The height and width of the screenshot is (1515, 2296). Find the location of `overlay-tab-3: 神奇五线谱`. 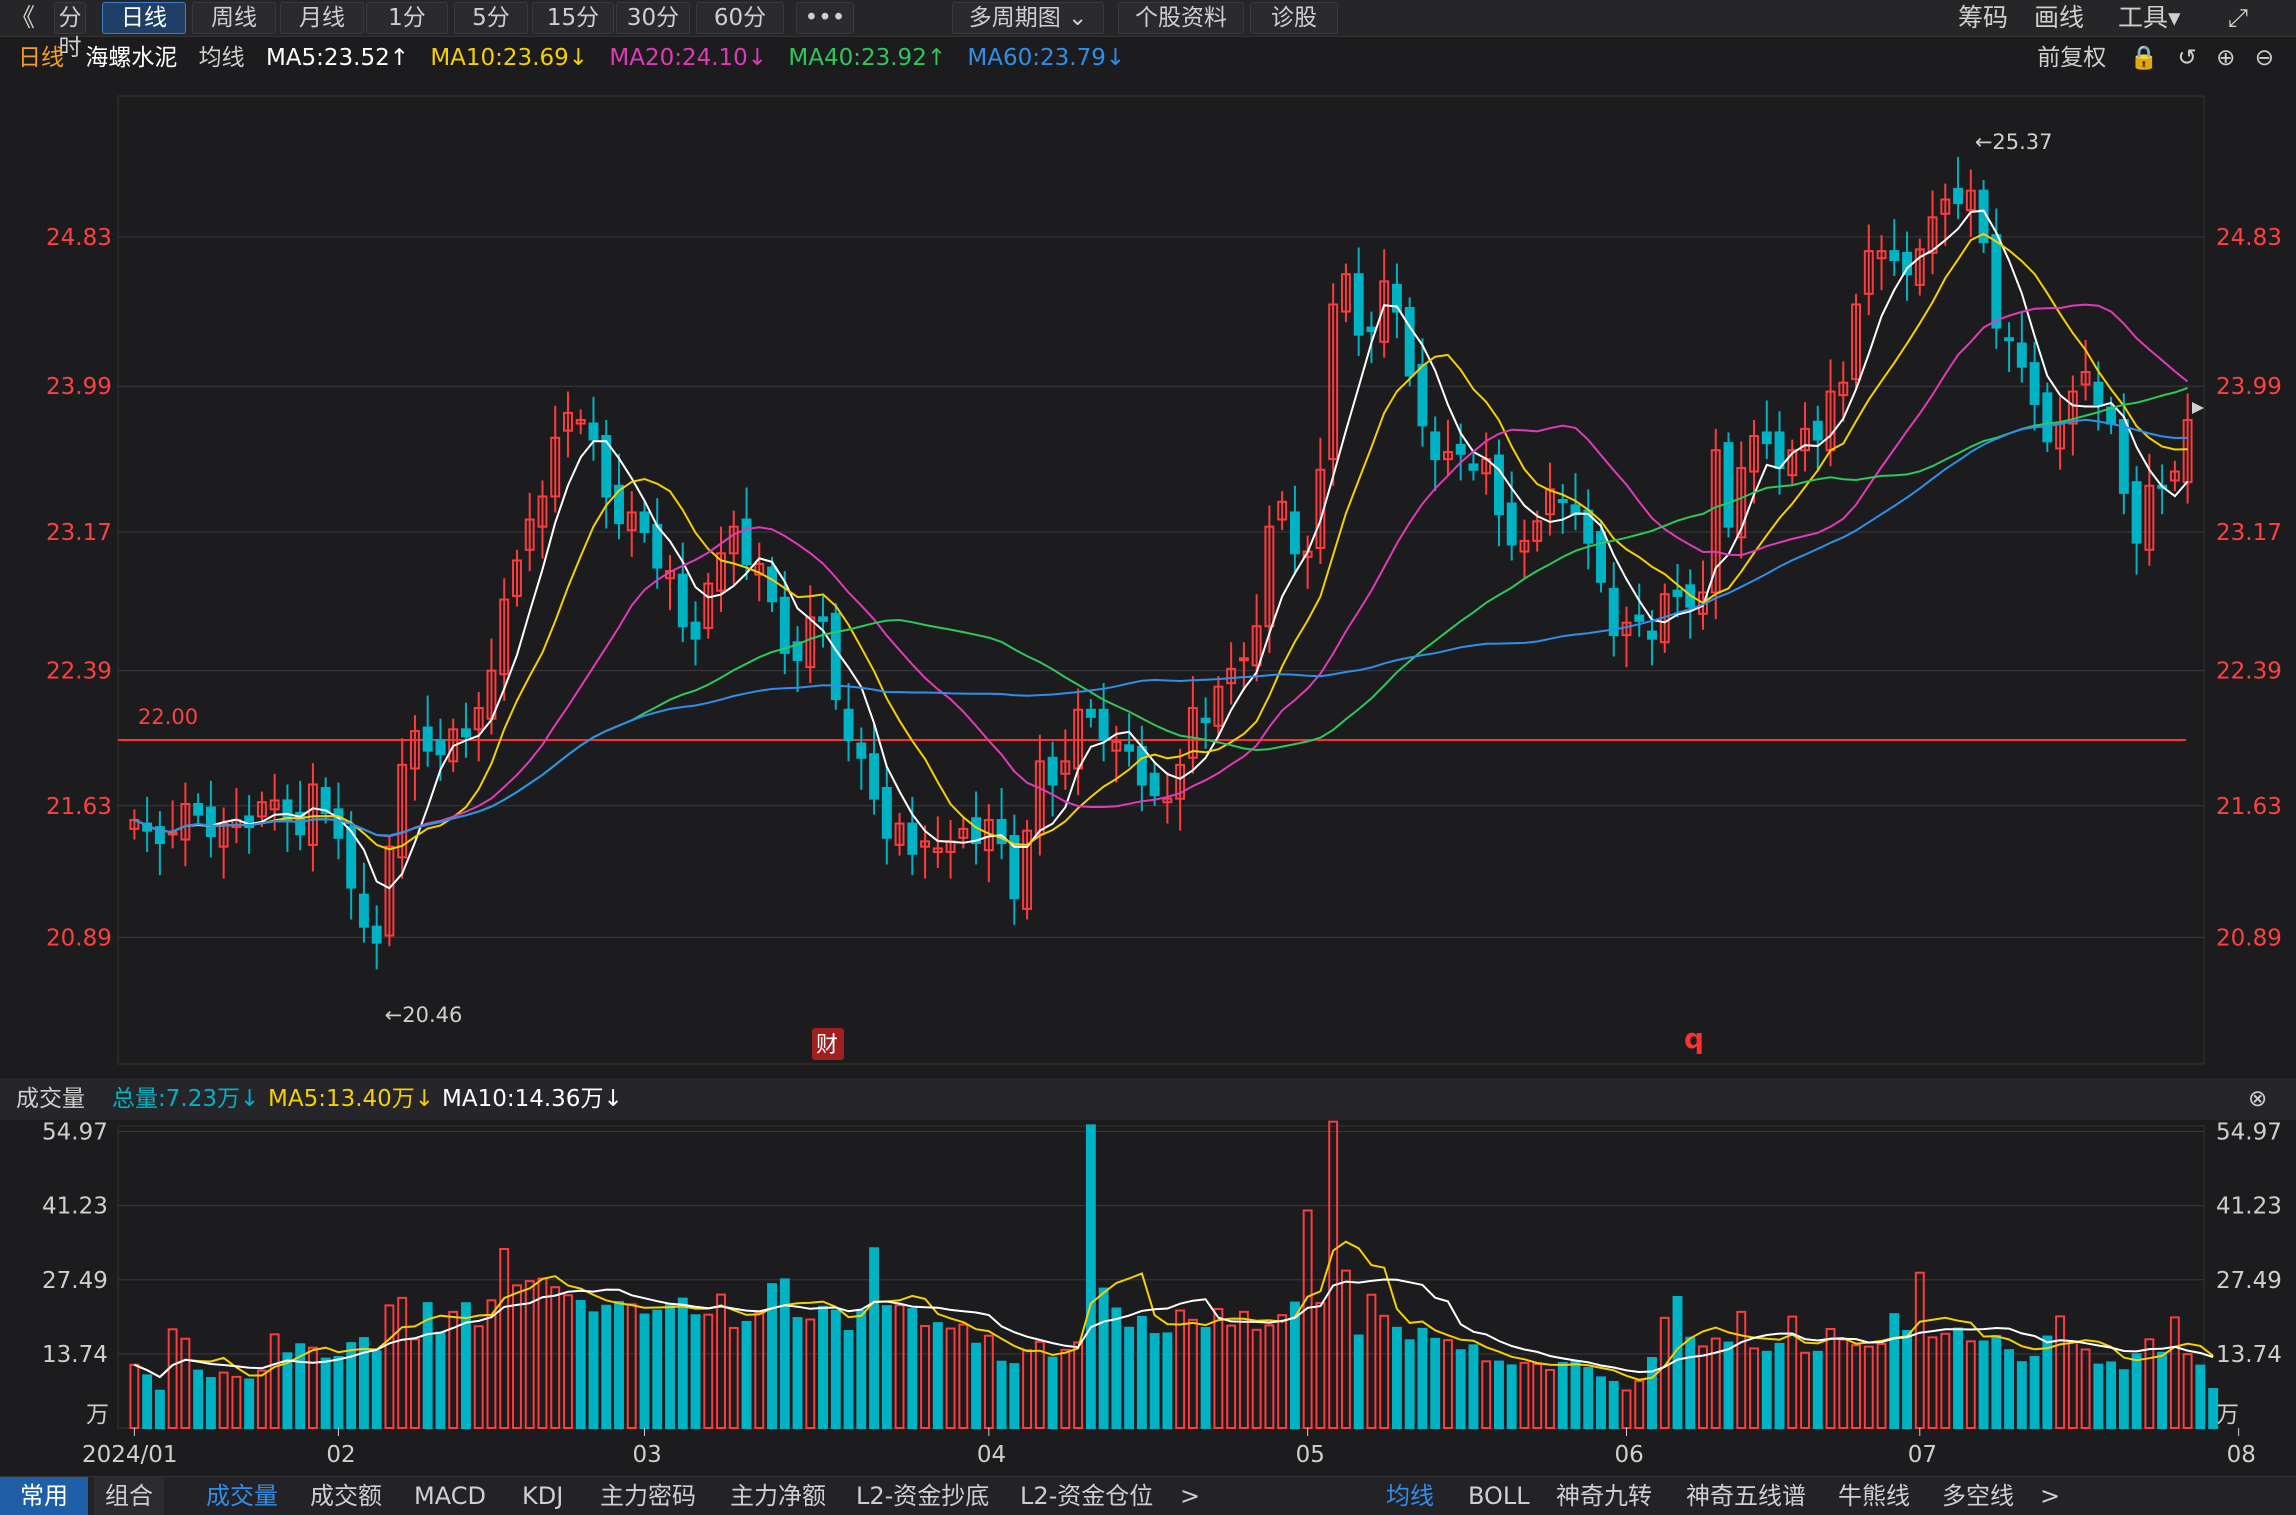

overlay-tab-3: 神奇五线谱 is located at coordinates (1746, 1496).